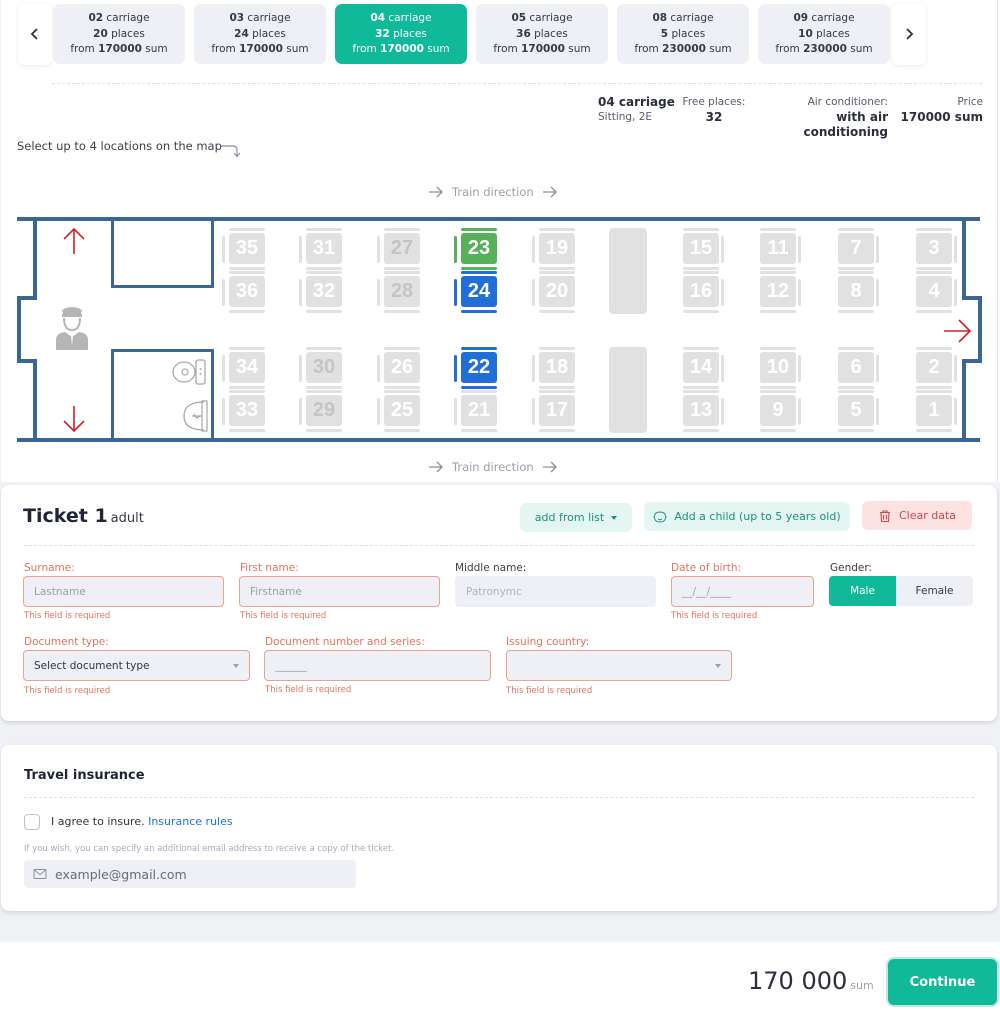 The width and height of the screenshot is (1000, 1013). What do you see at coordinates (576, 517) in the screenshot?
I see `add-from-list-button: add from list` at bounding box center [576, 517].